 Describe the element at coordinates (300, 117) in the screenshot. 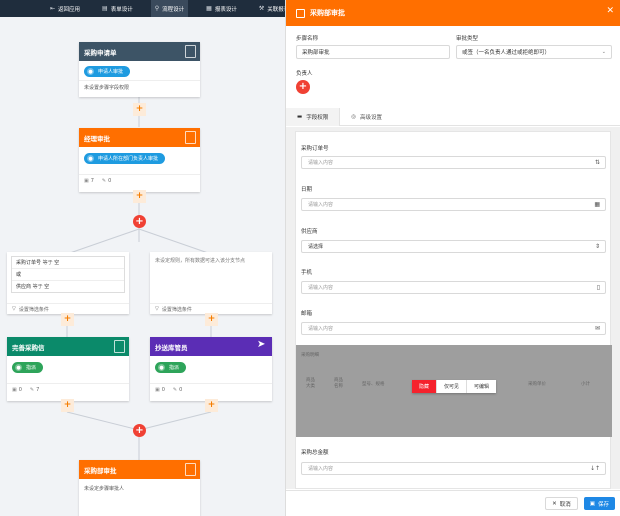

I see `list-icon: ▬` at that location.